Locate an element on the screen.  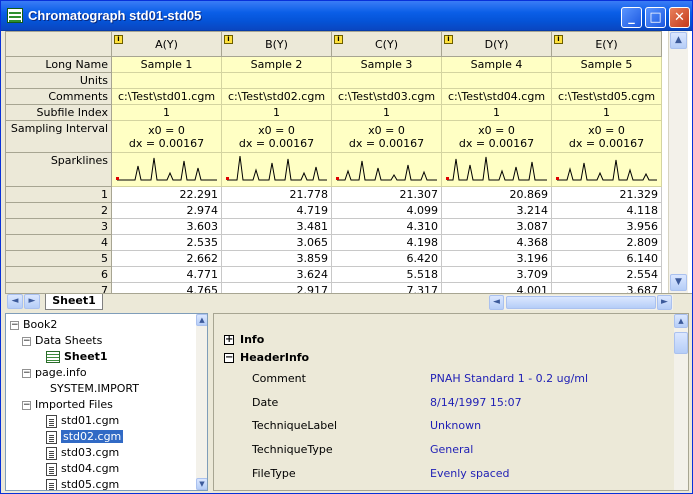
data-cell: 21.778 is located at coordinates (276, 194).